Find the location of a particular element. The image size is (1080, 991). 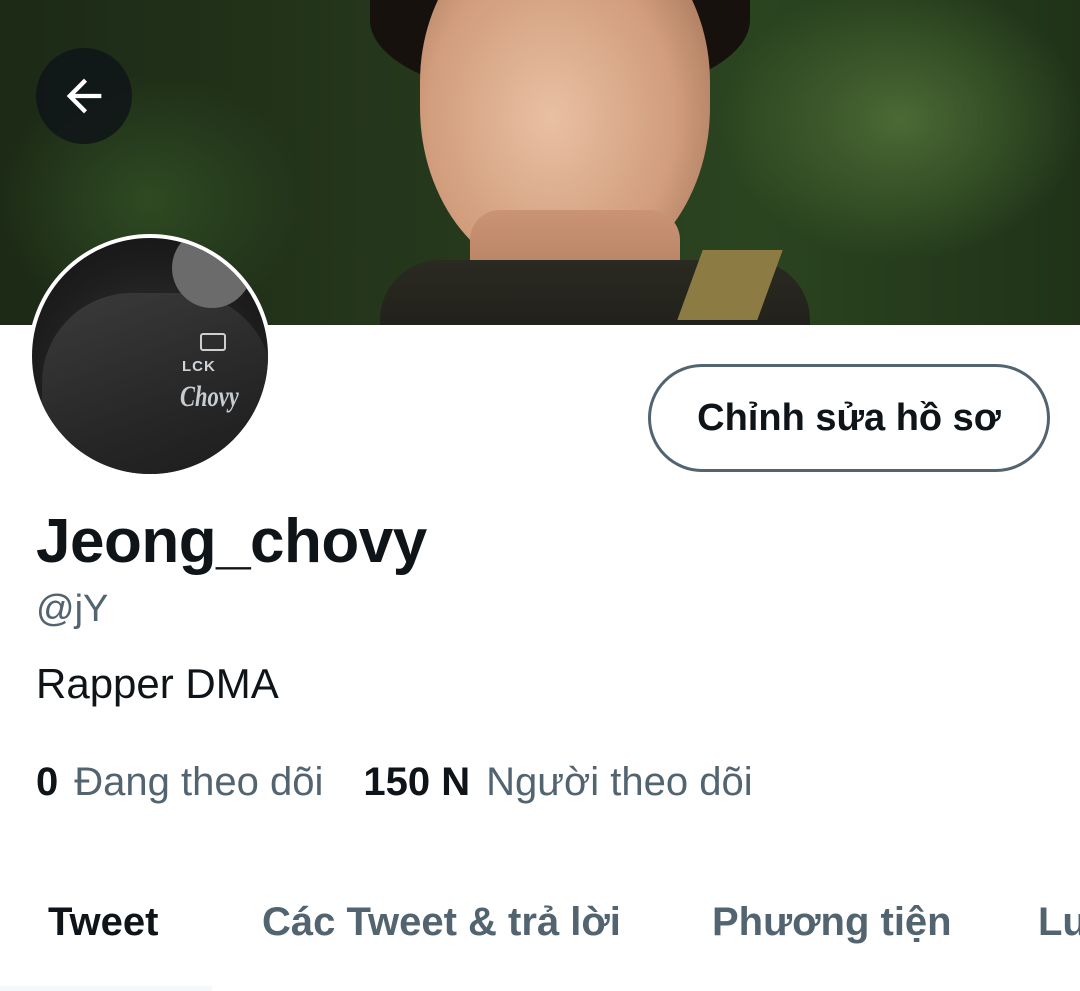

following-count: 0 is located at coordinates (47, 782).